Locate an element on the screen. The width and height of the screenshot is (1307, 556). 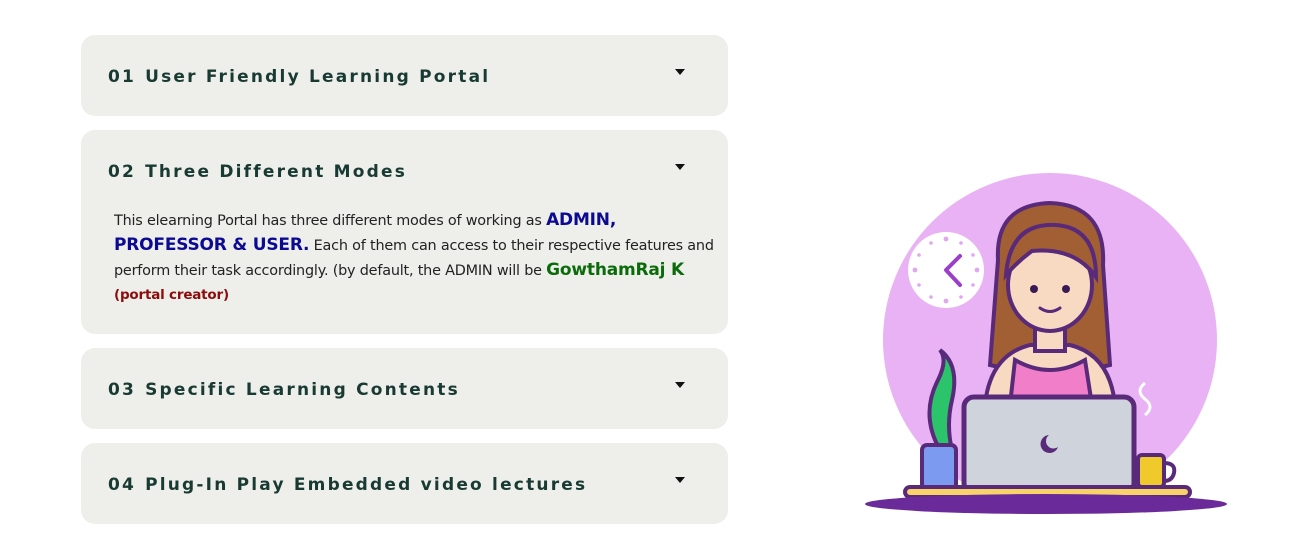
laptop-icon is located at coordinates (1049, 445).